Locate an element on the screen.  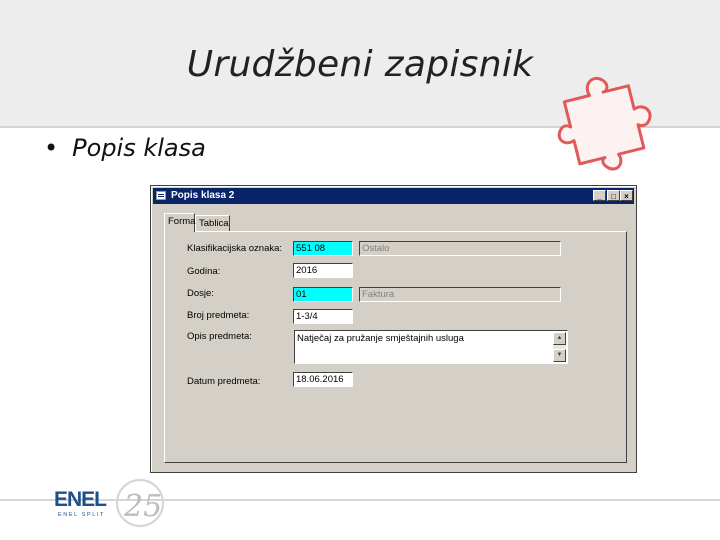
logo-brand-text: ENEL is located at coordinates (80, 499).